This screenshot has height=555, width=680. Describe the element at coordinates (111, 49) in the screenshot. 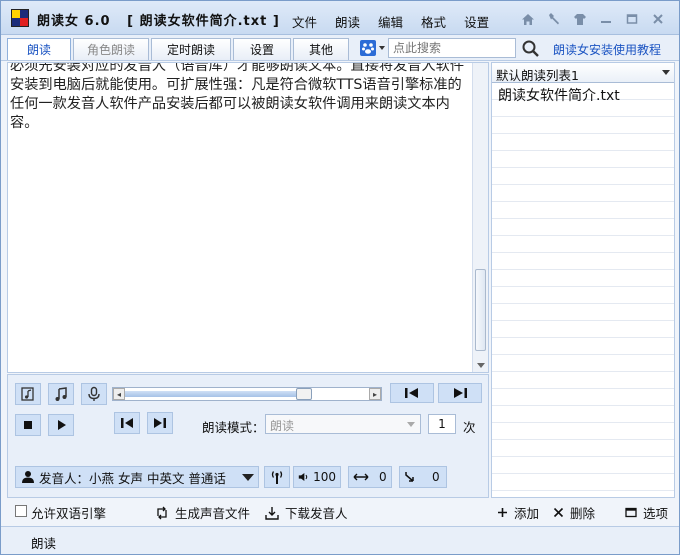

I see `tab-role-read: 角色朗读` at that location.